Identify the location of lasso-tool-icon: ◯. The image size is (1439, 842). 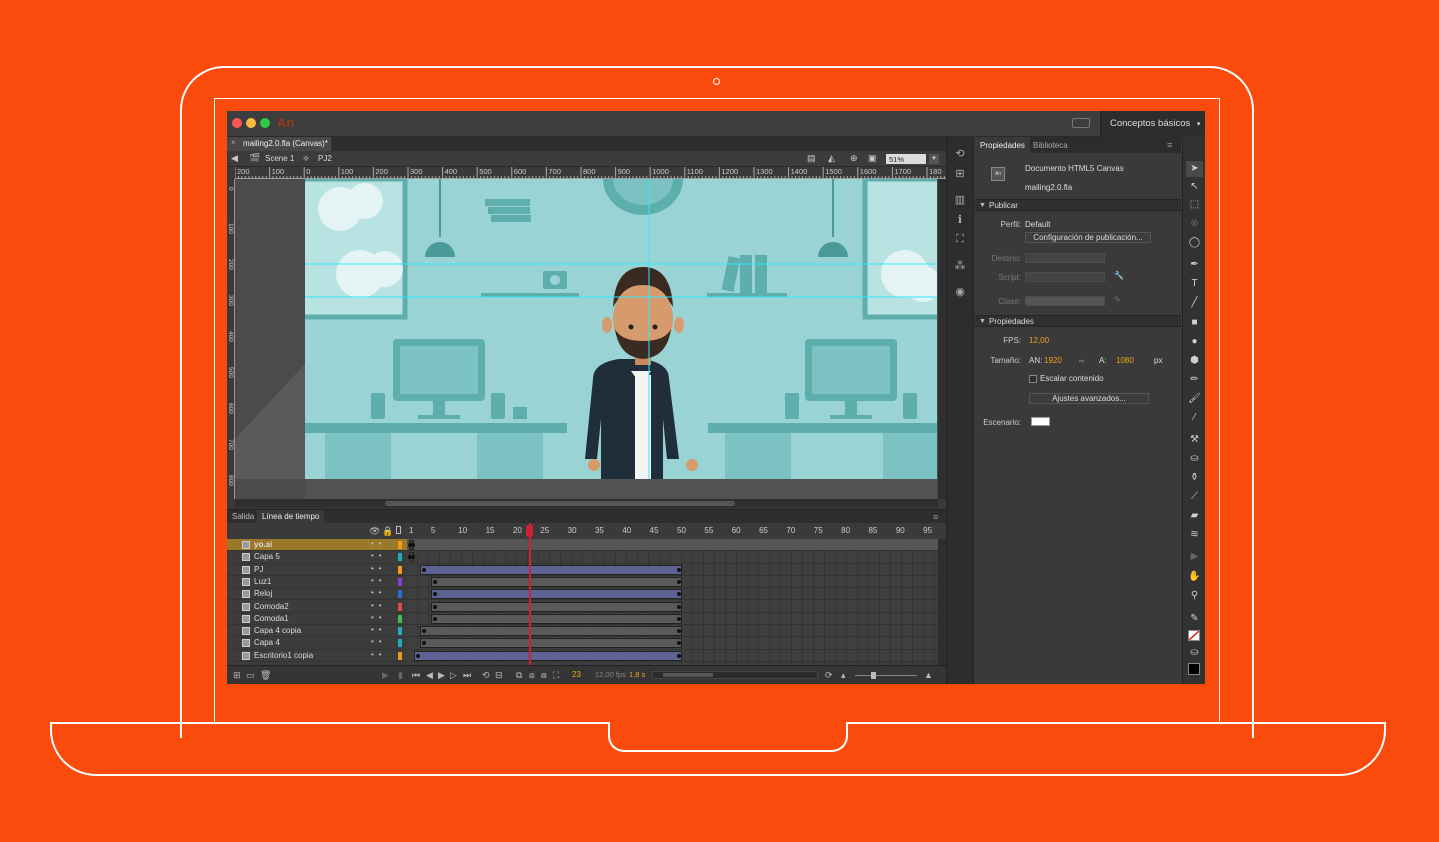
(1194, 243).